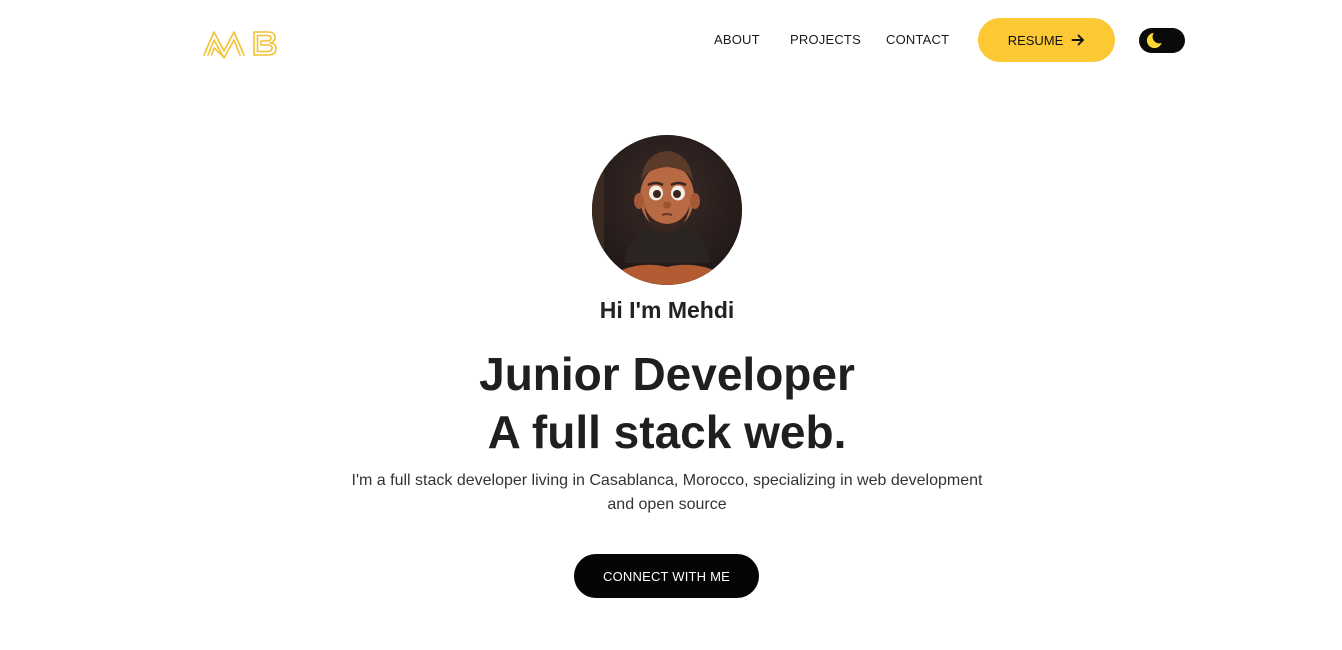  I want to click on nav-link-about: ABOUT, so click(737, 39).